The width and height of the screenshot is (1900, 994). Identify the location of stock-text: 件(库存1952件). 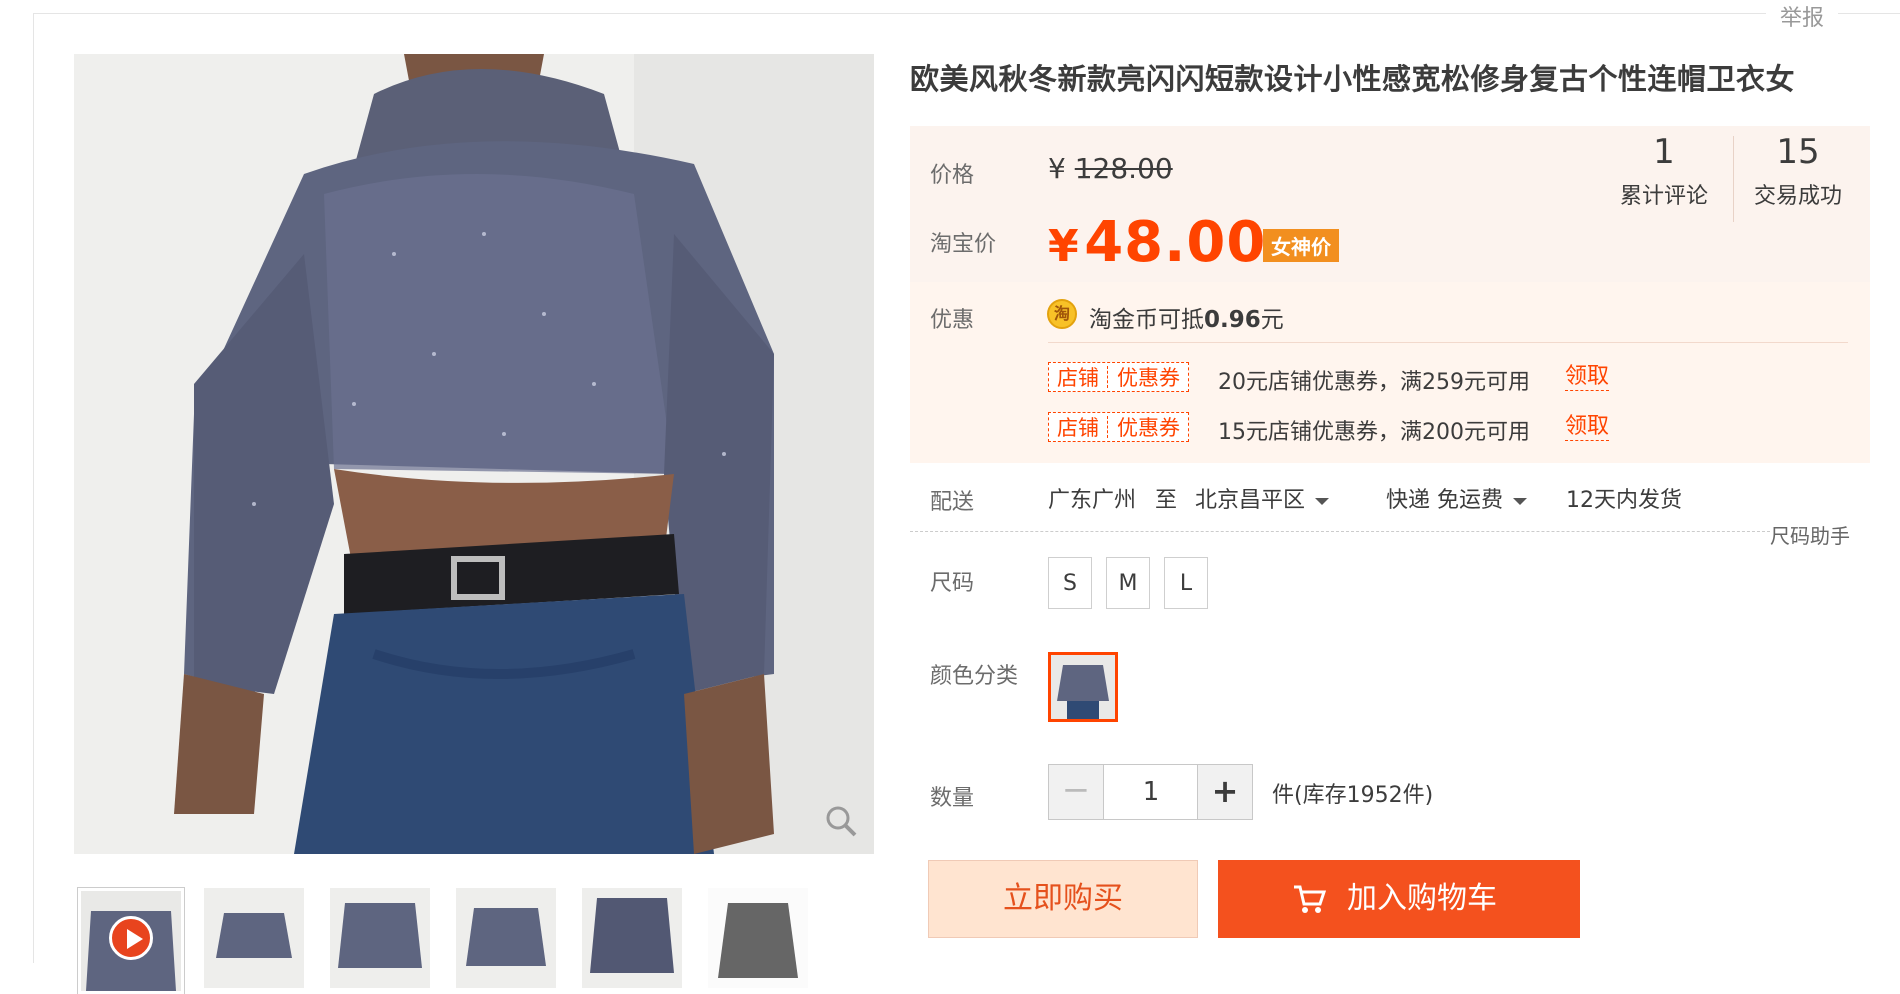
(1353, 795).